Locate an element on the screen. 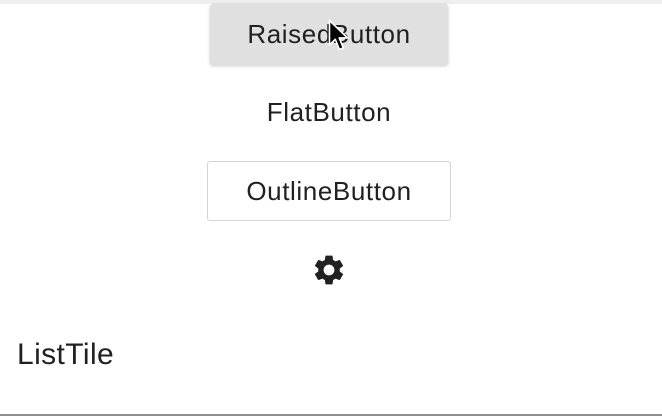 The image size is (662, 416). outline-button: OutlineButton is located at coordinates (329, 191).